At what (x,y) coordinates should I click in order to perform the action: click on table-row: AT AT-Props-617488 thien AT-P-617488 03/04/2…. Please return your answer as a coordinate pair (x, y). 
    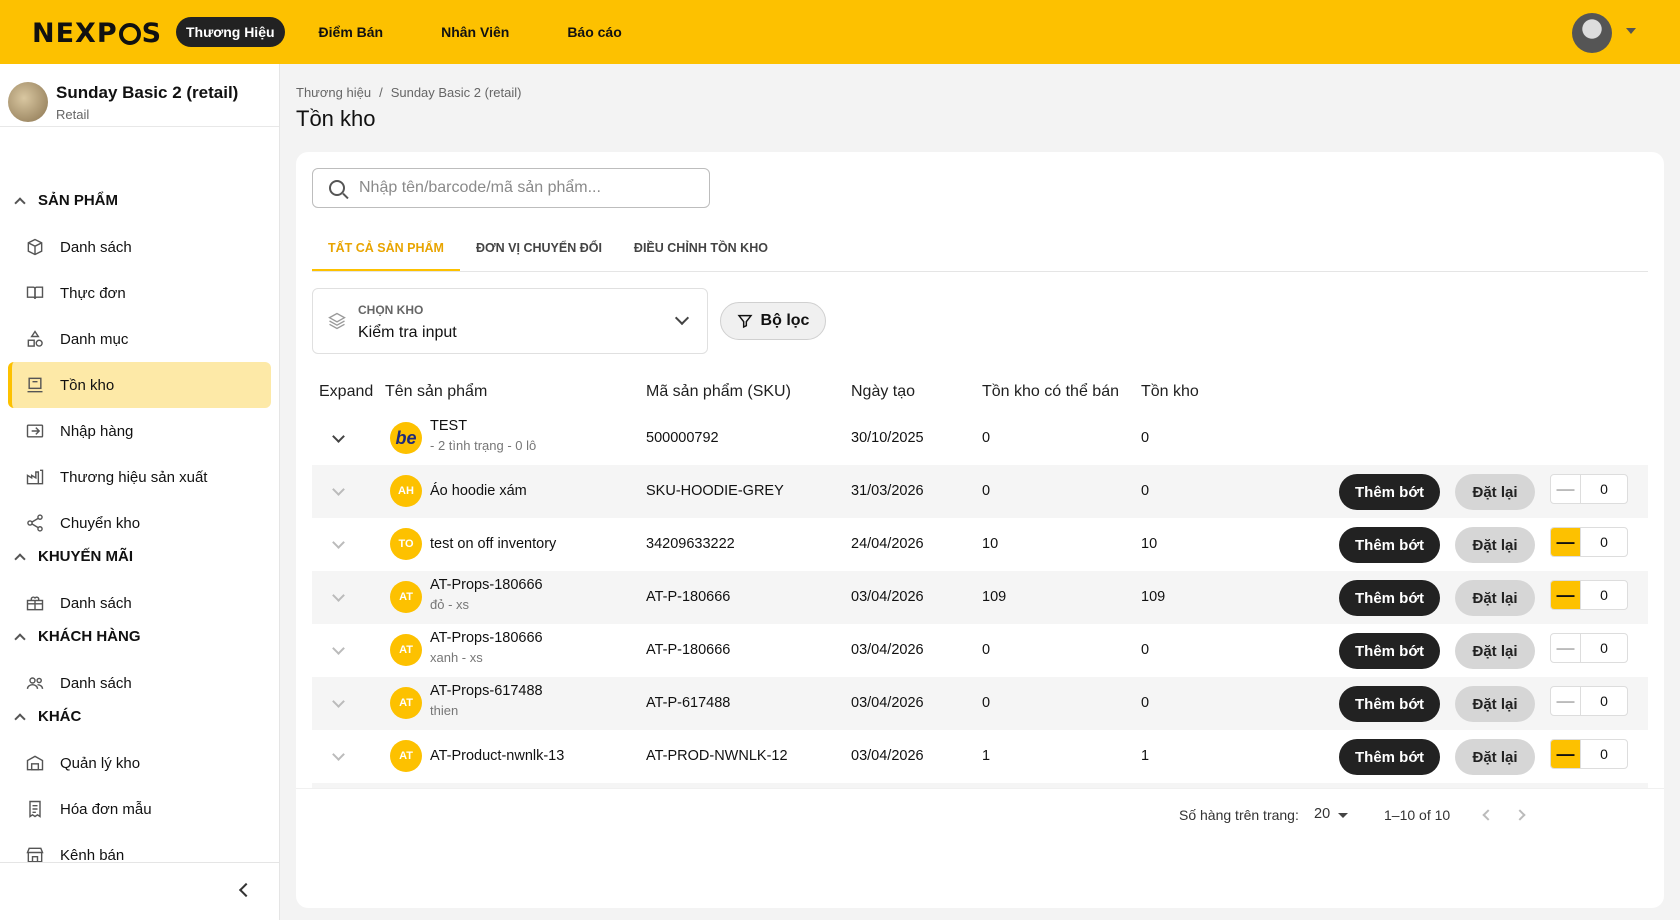
    Looking at the image, I should click on (980, 703).